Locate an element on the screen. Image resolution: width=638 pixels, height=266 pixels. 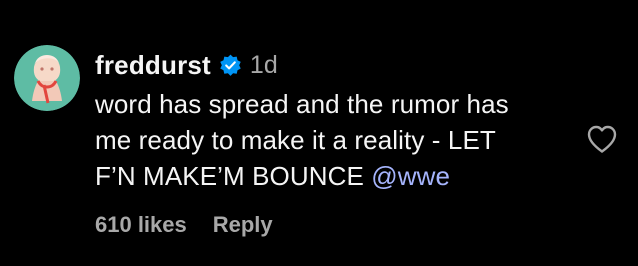
reply-button: Reply is located at coordinates (243, 225).